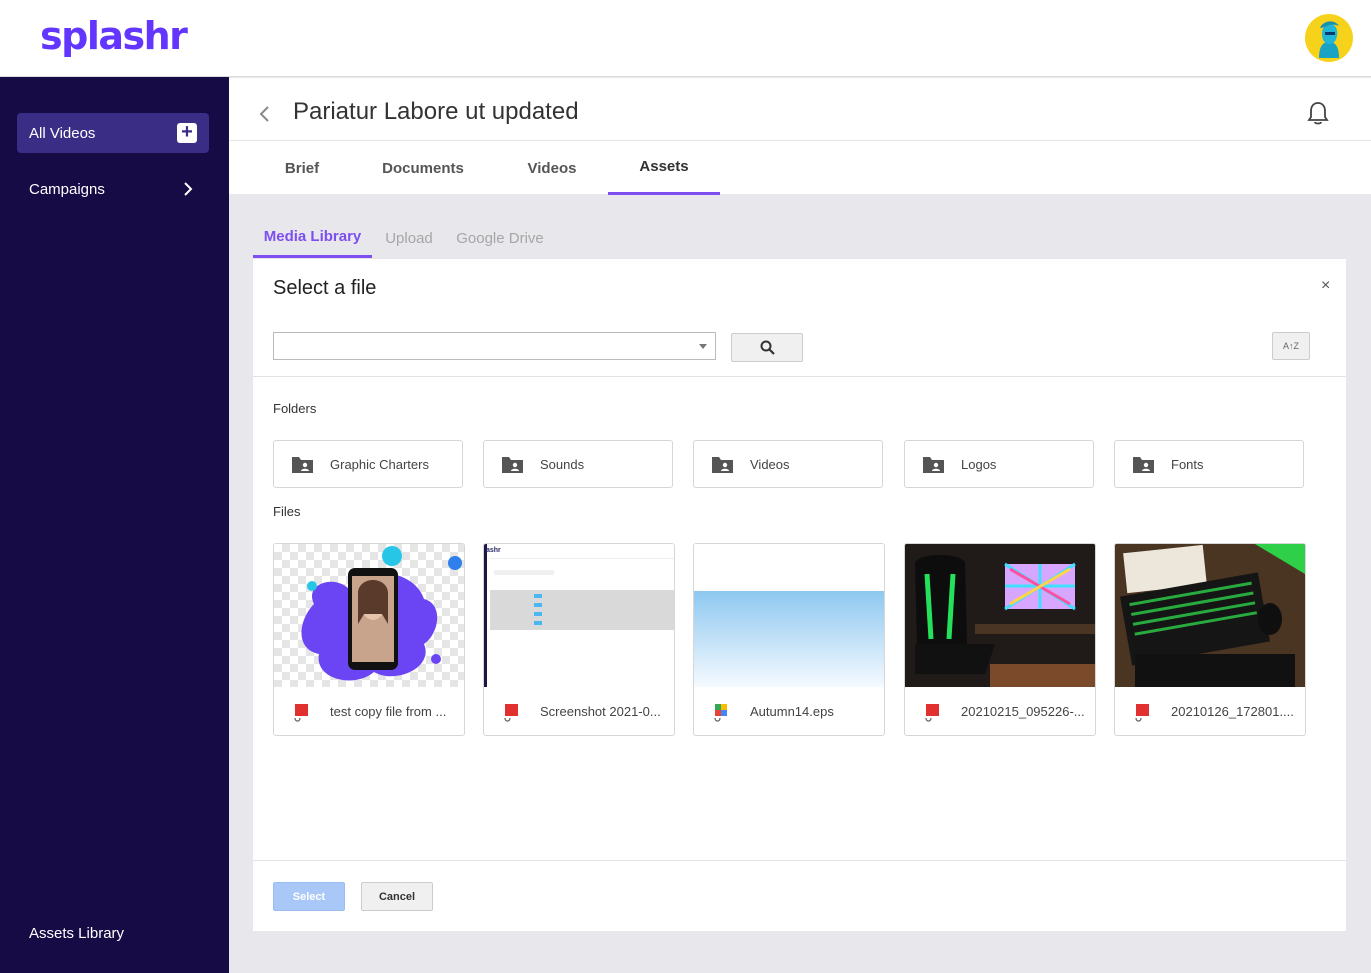 The height and width of the screenshot is (973, 1371). What do you see at coordinates (1325, 286) in the screenshot?
I see `close-icon: ×` at bounding box center [1325, 286].